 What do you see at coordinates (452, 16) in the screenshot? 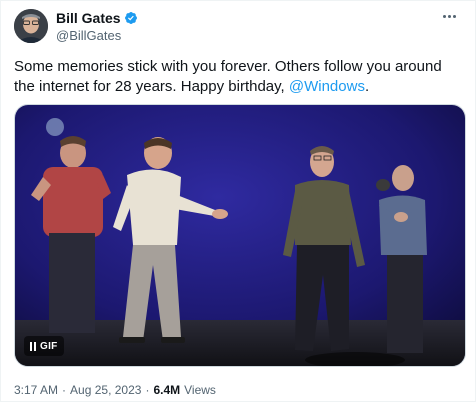
I see `more-options-icon` at bounding box center [452, 16].